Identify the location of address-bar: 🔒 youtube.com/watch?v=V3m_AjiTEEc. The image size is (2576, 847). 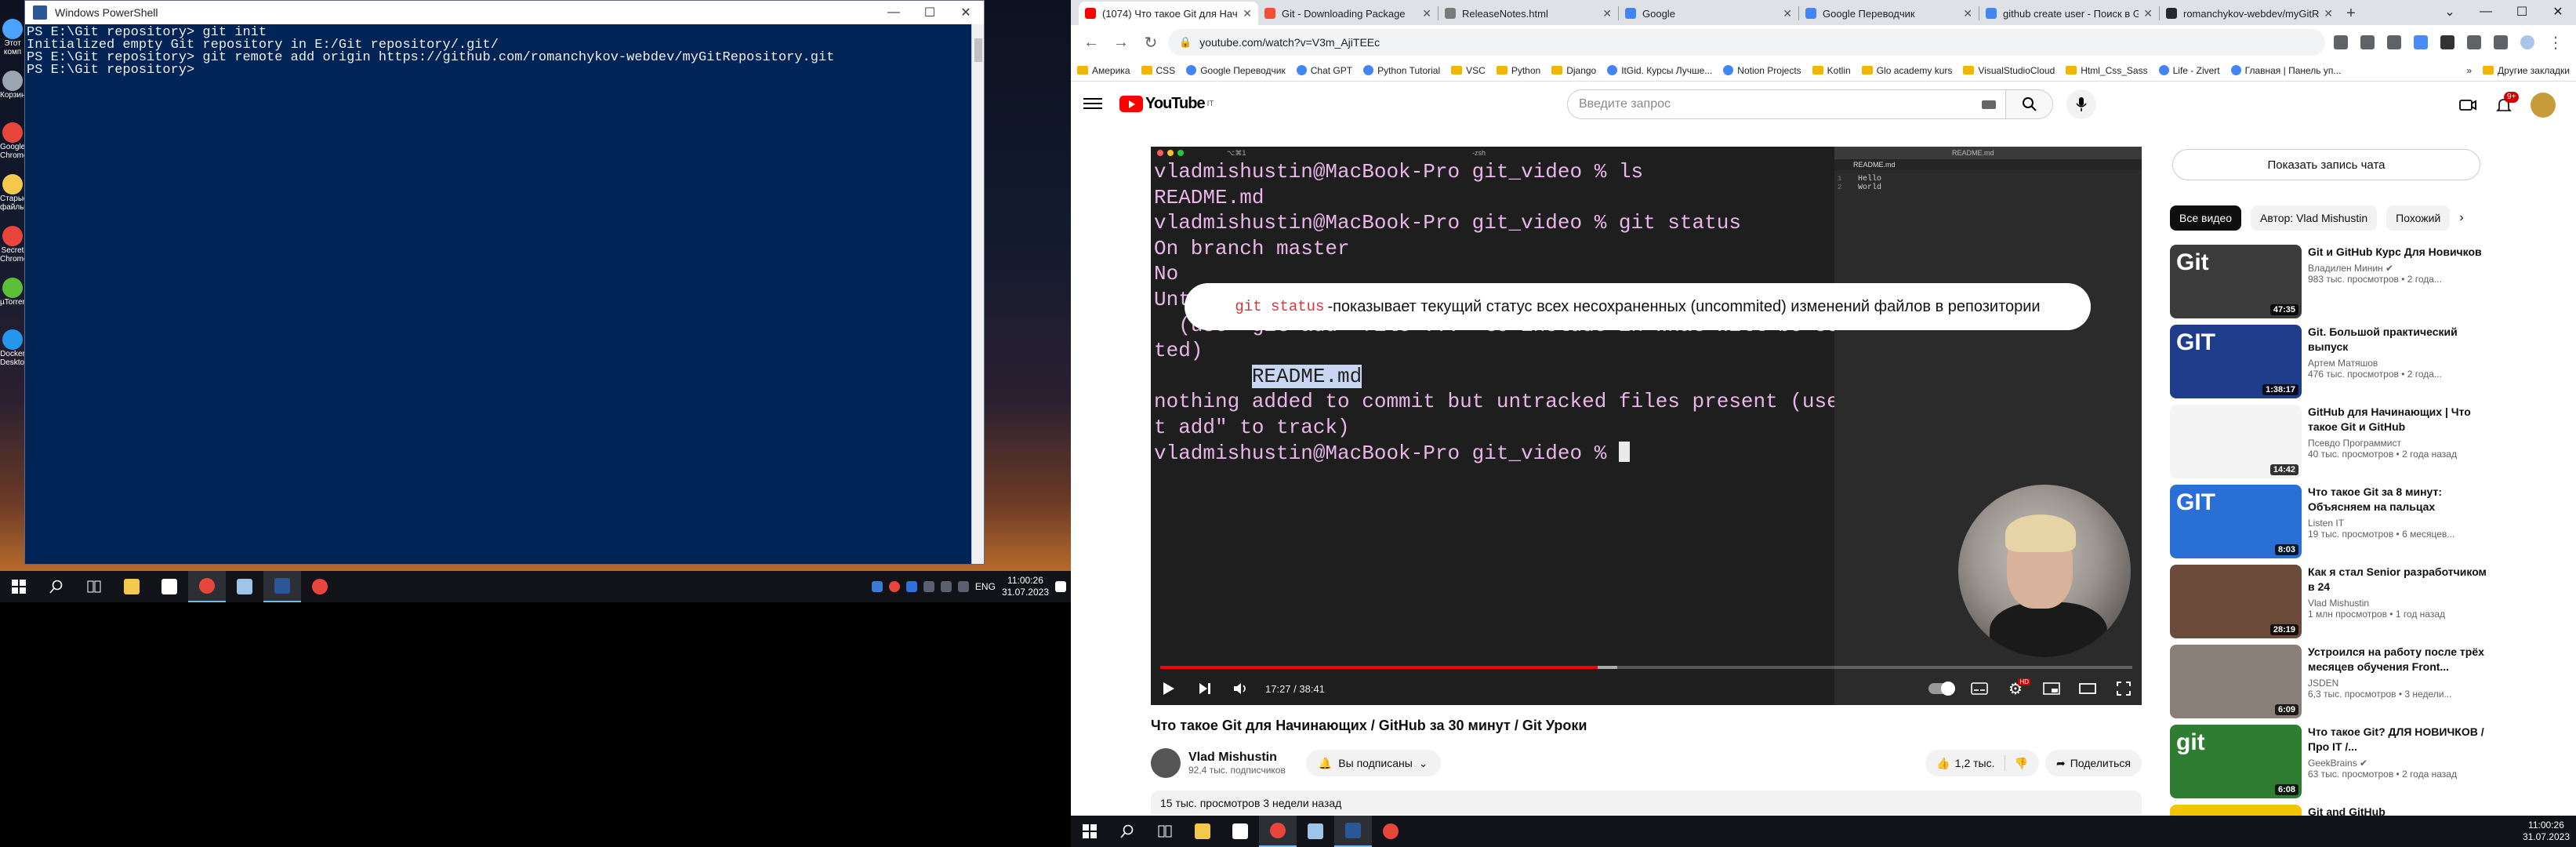
(1746, 42).